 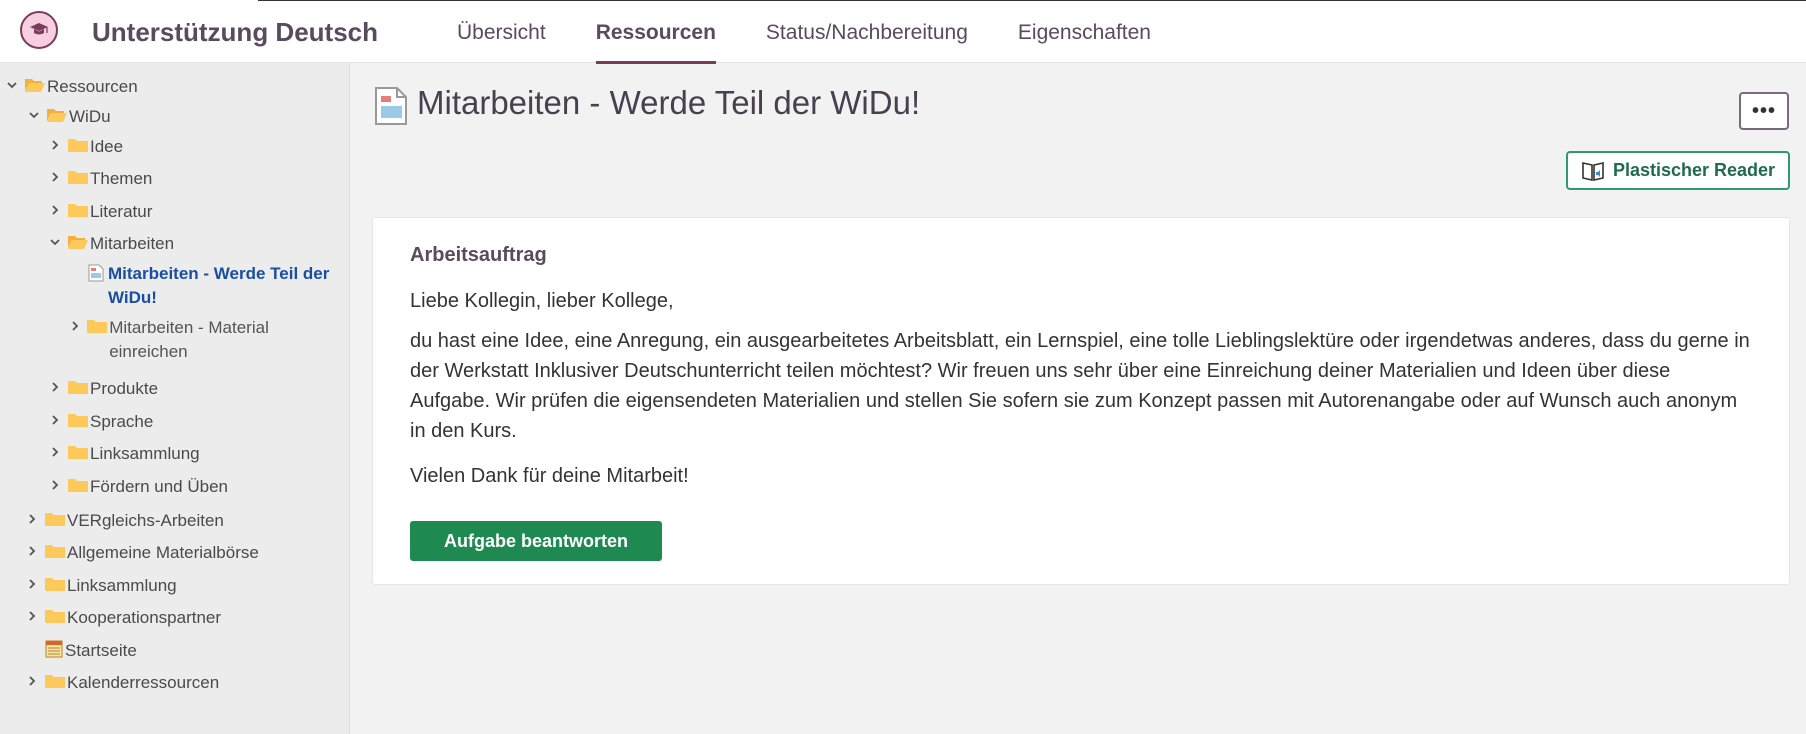 I want to click on thanks-text: Vielen Dank für deine Mitarbeit!, so click(x=549, y=476).